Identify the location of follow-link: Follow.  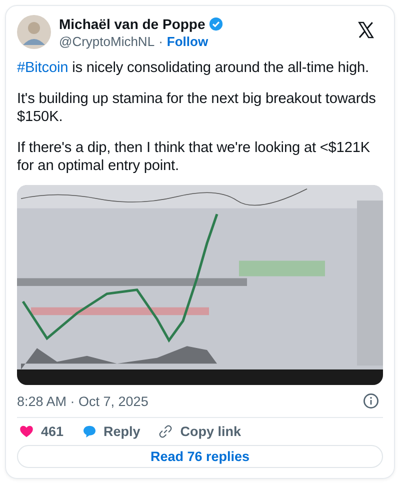
(187, 41).